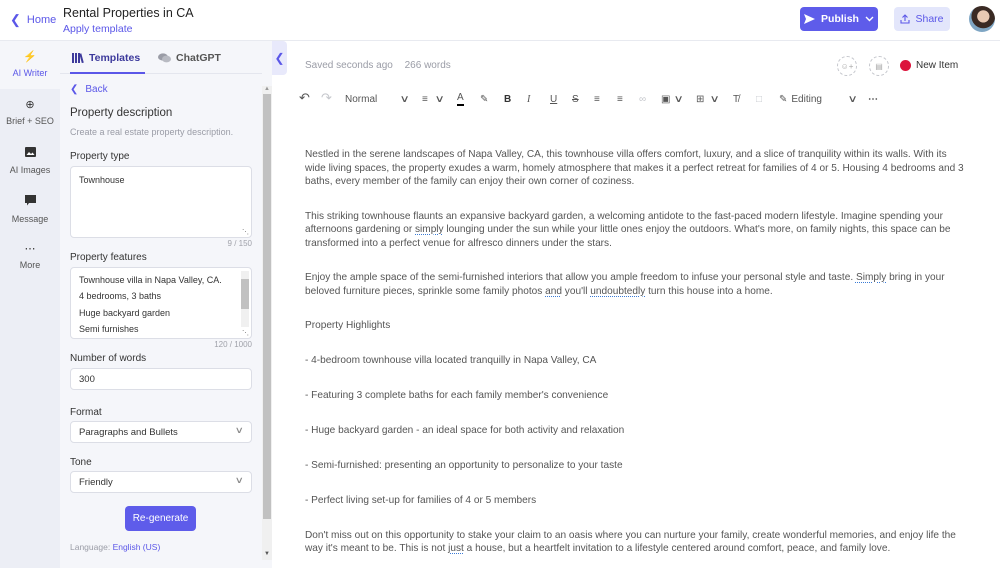 The height and width of the screenshot is (577, 1000). I want to click on comment-icon: □, so click(759, 100).